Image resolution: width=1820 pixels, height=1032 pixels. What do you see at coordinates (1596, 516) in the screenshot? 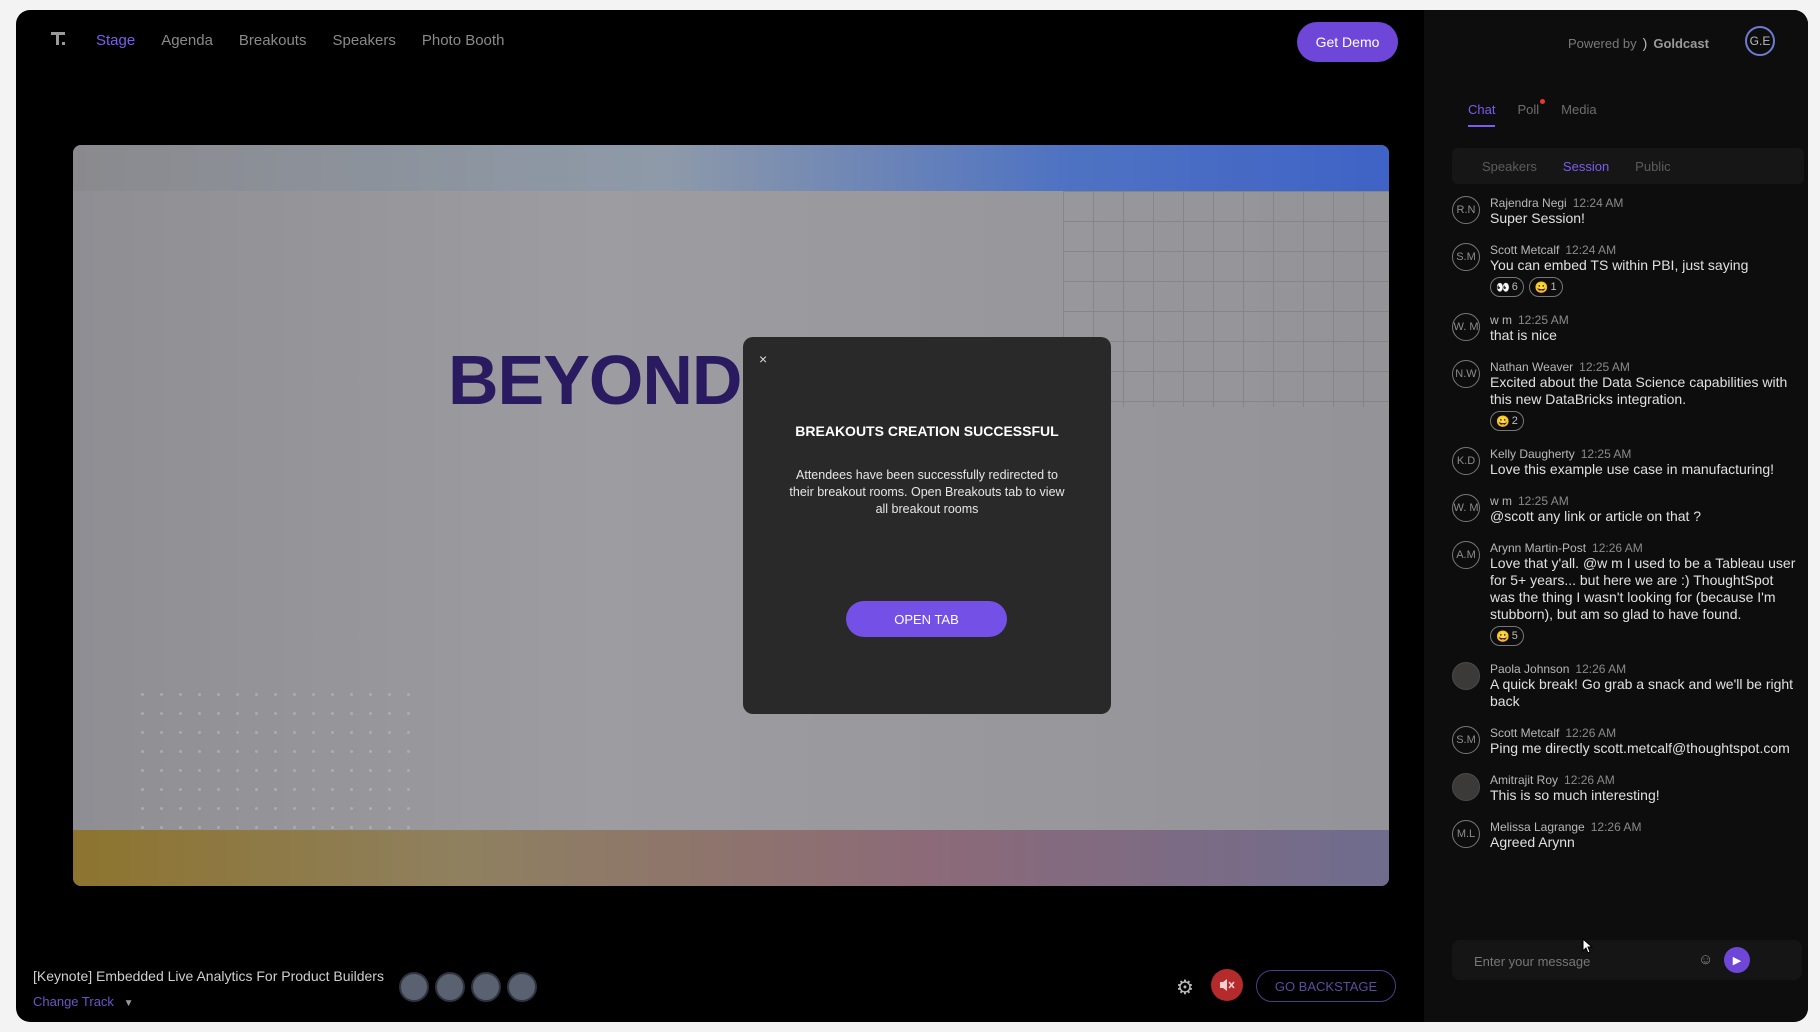
I see `message-text: @scott any link or article on that ?` at bounding box center [1596, 516].